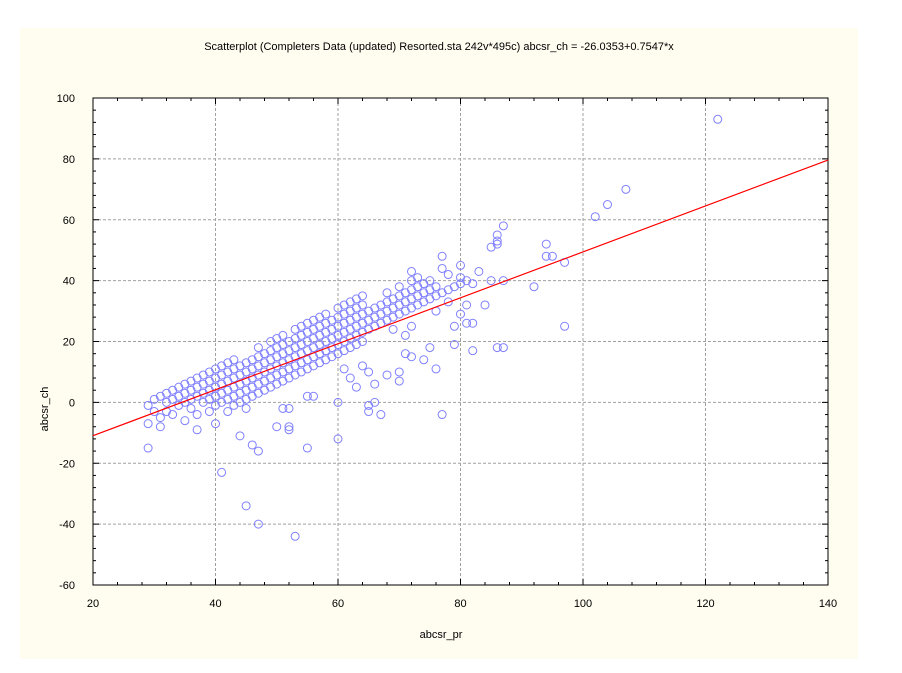  Describe the element at coordinates (583, 604) in the screenshot. I see `x-tick-label: 100` at that location.